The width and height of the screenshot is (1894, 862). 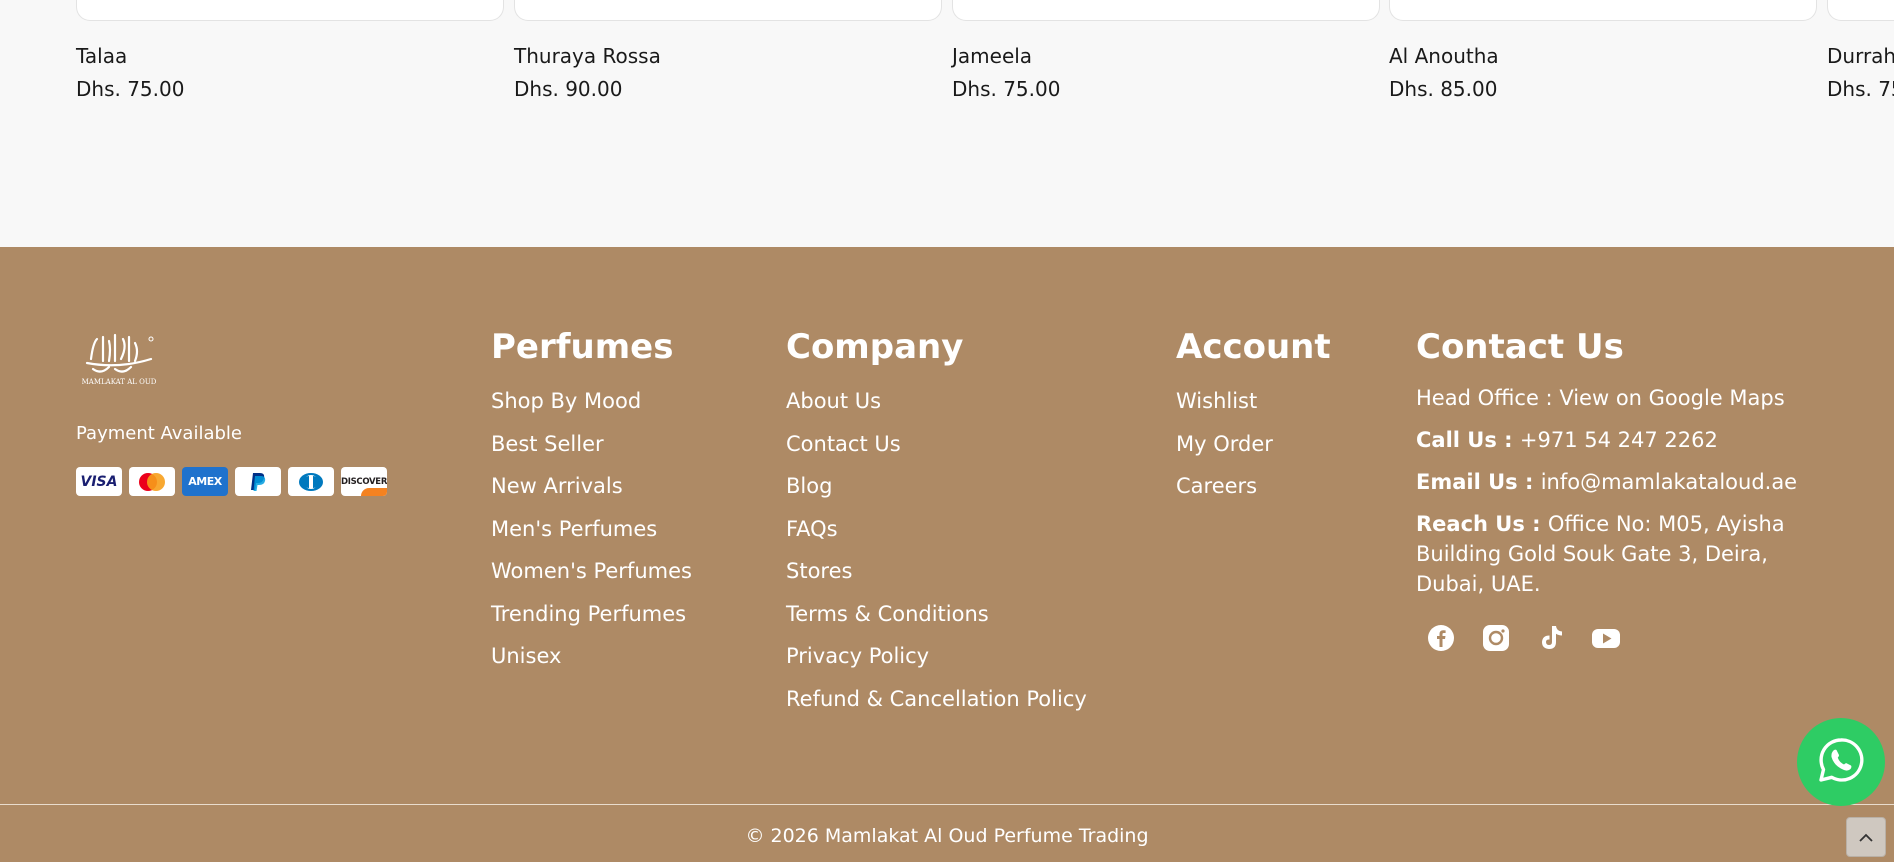 I want to click on google-maps-link: View on Google Maps, so click(x=1671, y=398).